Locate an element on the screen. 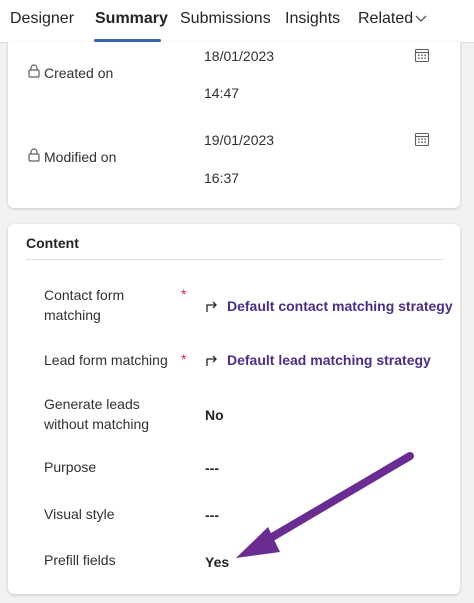 Image resolution: width=474 pixels, height=603 pixels. purpose-label: Purpose is located at coordinates (70, 467).